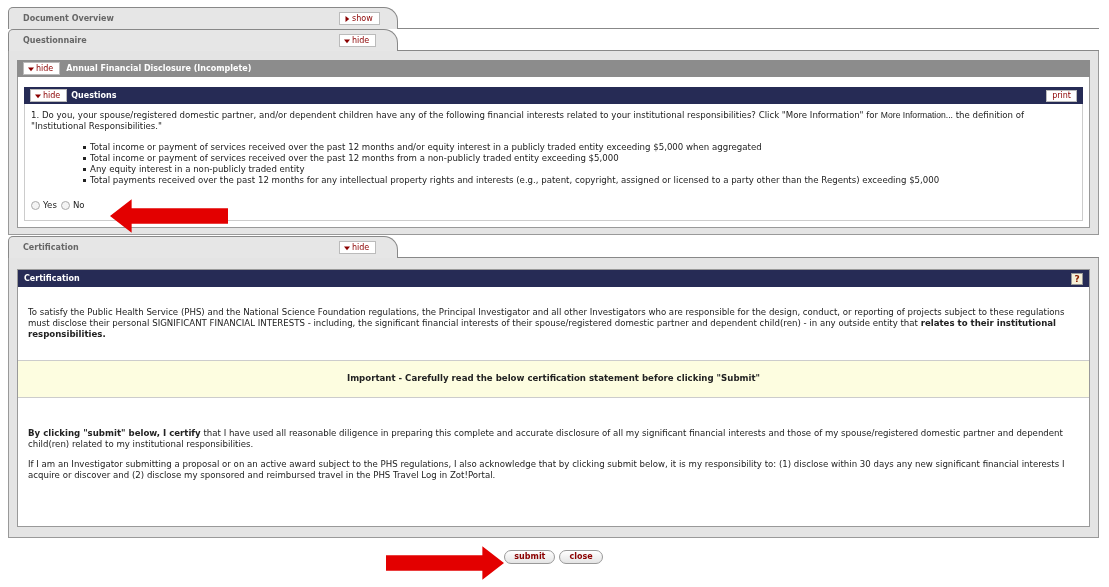 The width and height of the screenshot is (1109, 587). What do you see at coordinates (546, 438) in the screenshot?
I see `certification-statement: By clicking "submit" below, I certify that I have used all reasonable diligence in preparing this complete and accurate disclosure of all my significant financial interests and those of my spouse/registered domestic partner and dependent child(ren) related to my institutional responsibilities.` at bounding box center [546, 438].